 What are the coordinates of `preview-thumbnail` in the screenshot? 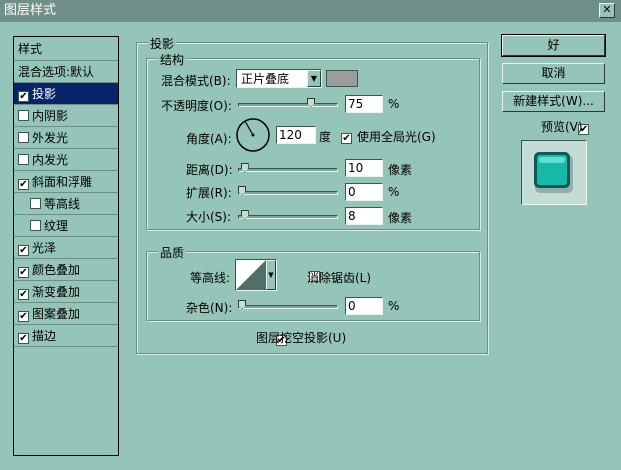 It's located at (553, 172).